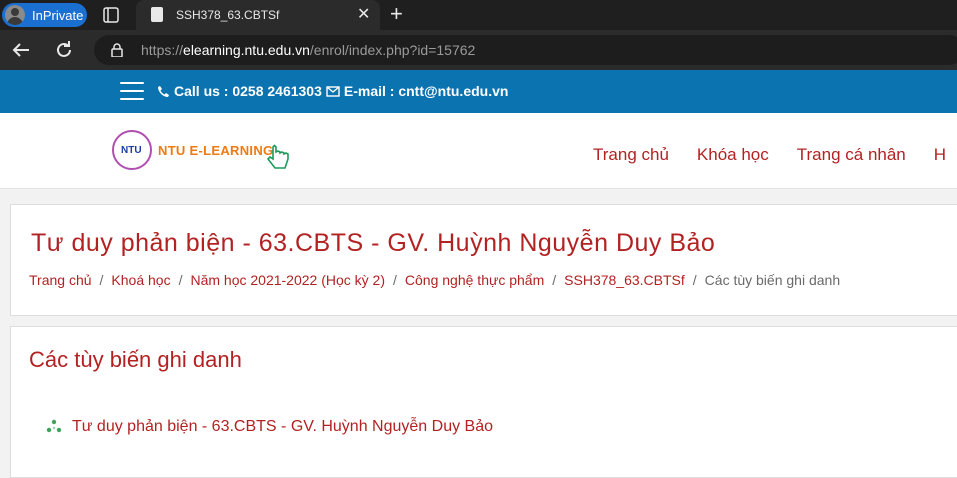  I want to click on browser-tab: SSH378_63.CBTSf ✕, so click(258, 15).